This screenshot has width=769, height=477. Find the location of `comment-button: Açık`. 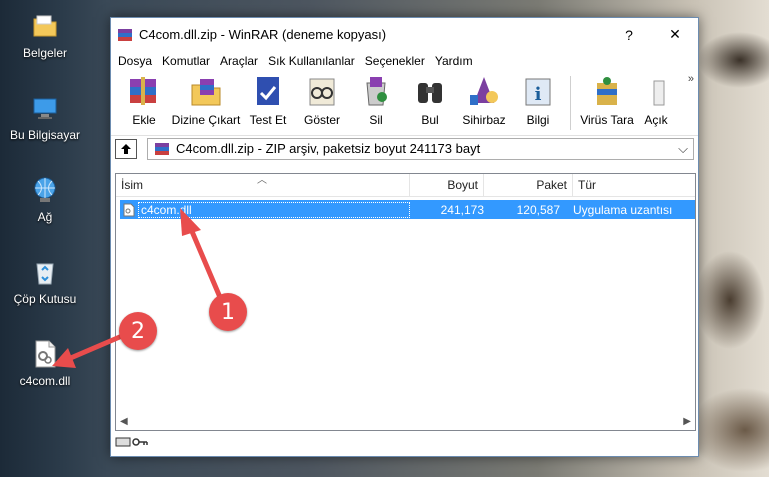

comment-button: Açık is located at coordinates (656, 100).